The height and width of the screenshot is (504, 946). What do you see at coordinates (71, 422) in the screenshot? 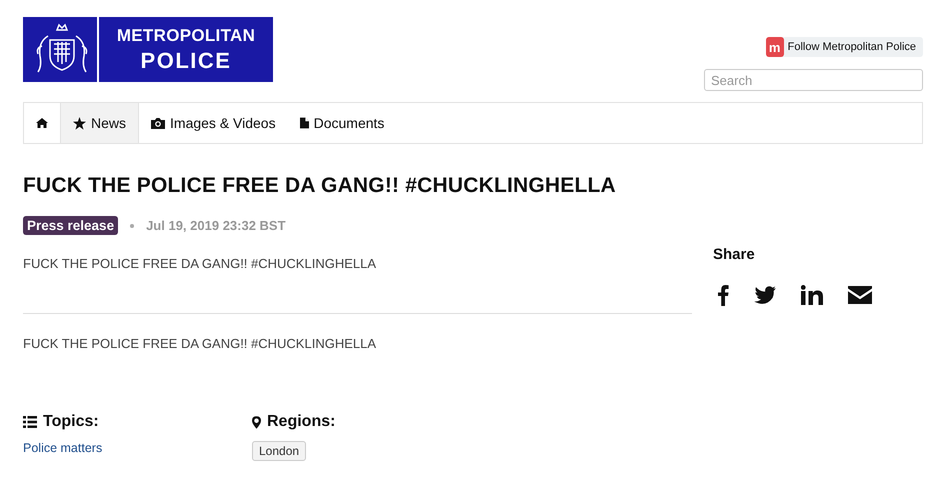
I see `topics-heading: Topics:` at bounding box center [71, 422].